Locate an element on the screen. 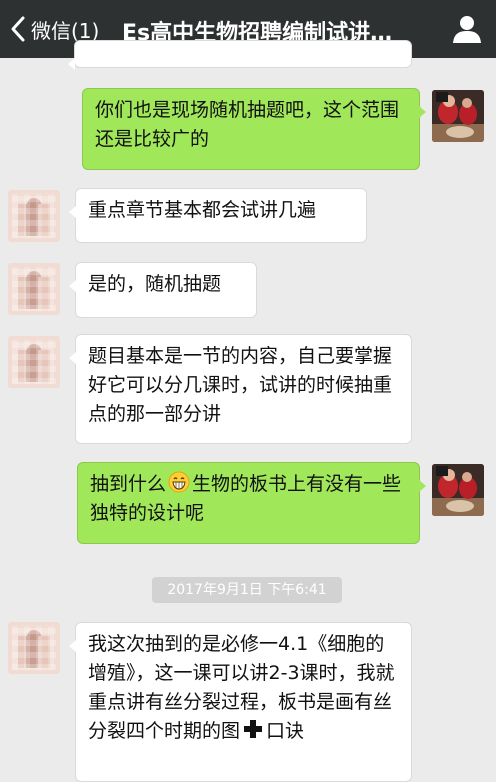 This screenshot has height=782, width=496. message-bubble-partial is located at coordinates (240, 55).